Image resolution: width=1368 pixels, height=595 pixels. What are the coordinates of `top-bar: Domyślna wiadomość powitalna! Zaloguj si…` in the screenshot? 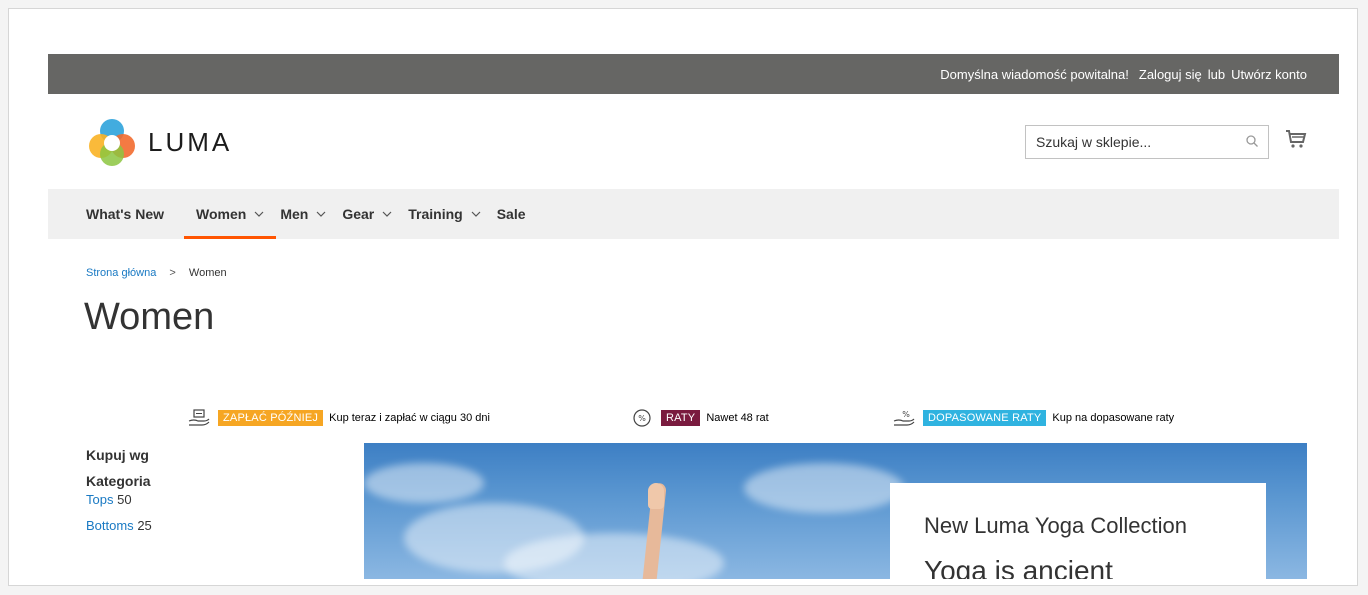 It's located at (693, 74).